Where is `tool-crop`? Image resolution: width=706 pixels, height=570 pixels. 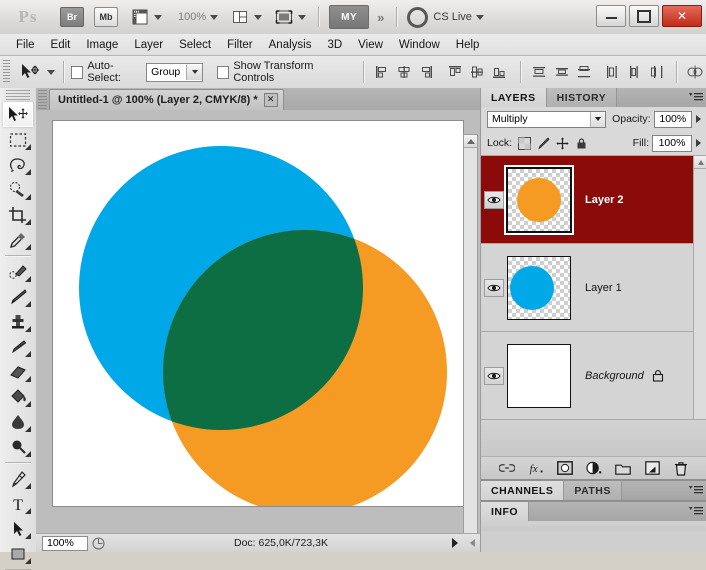
tool-crop is located at coordinates (18, 214).